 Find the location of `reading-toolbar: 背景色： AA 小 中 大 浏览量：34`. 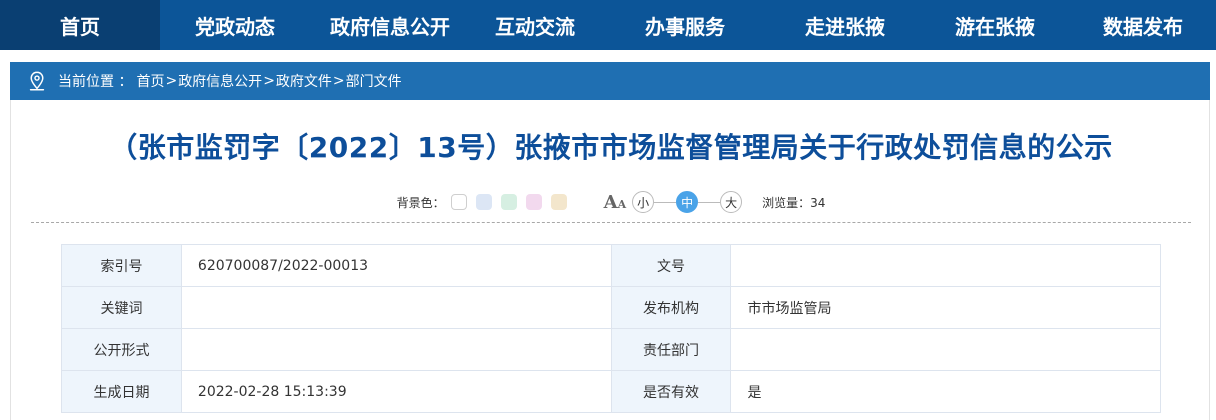

reading-toolbar: 背景色： AA 小 中 大 浏览量：34 is located at coordinates (611, 202).